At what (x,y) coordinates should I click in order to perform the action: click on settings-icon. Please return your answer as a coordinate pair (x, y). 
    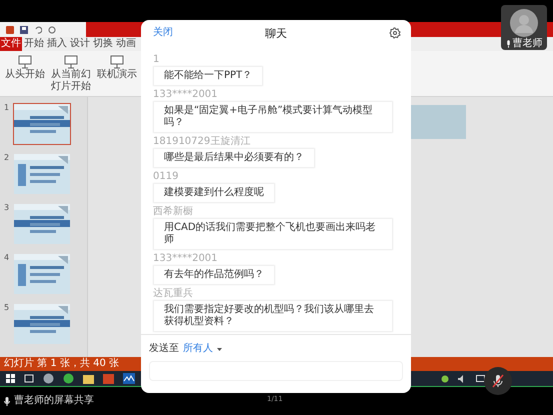
    Looking at the image, I should click on (395, 33).